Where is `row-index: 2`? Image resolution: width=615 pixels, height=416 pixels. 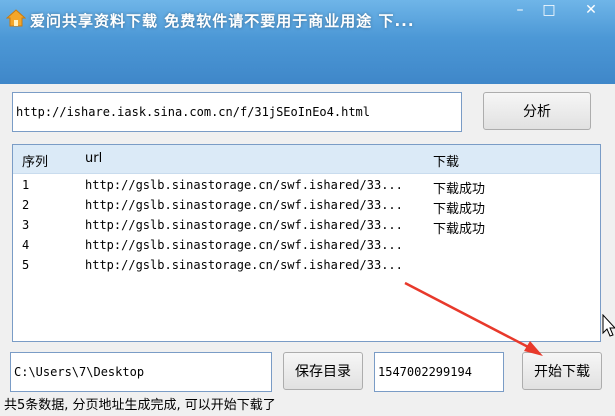
row-index: 2 is located at coordinates (26, 205).